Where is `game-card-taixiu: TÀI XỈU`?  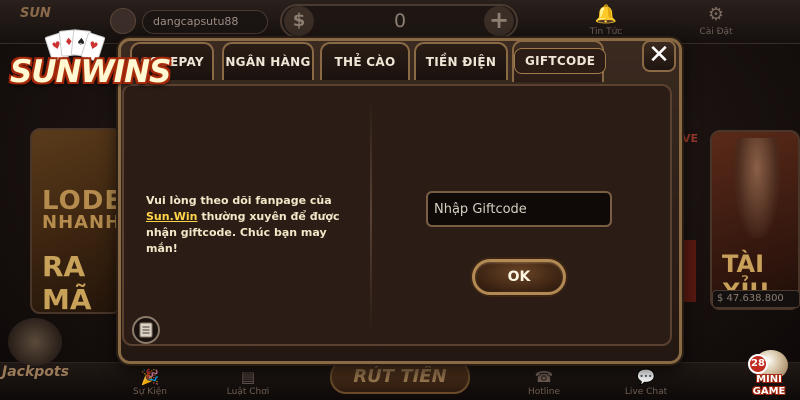 game-card-taixiu: TÀI XỈU is located at coordinates (755, 220).